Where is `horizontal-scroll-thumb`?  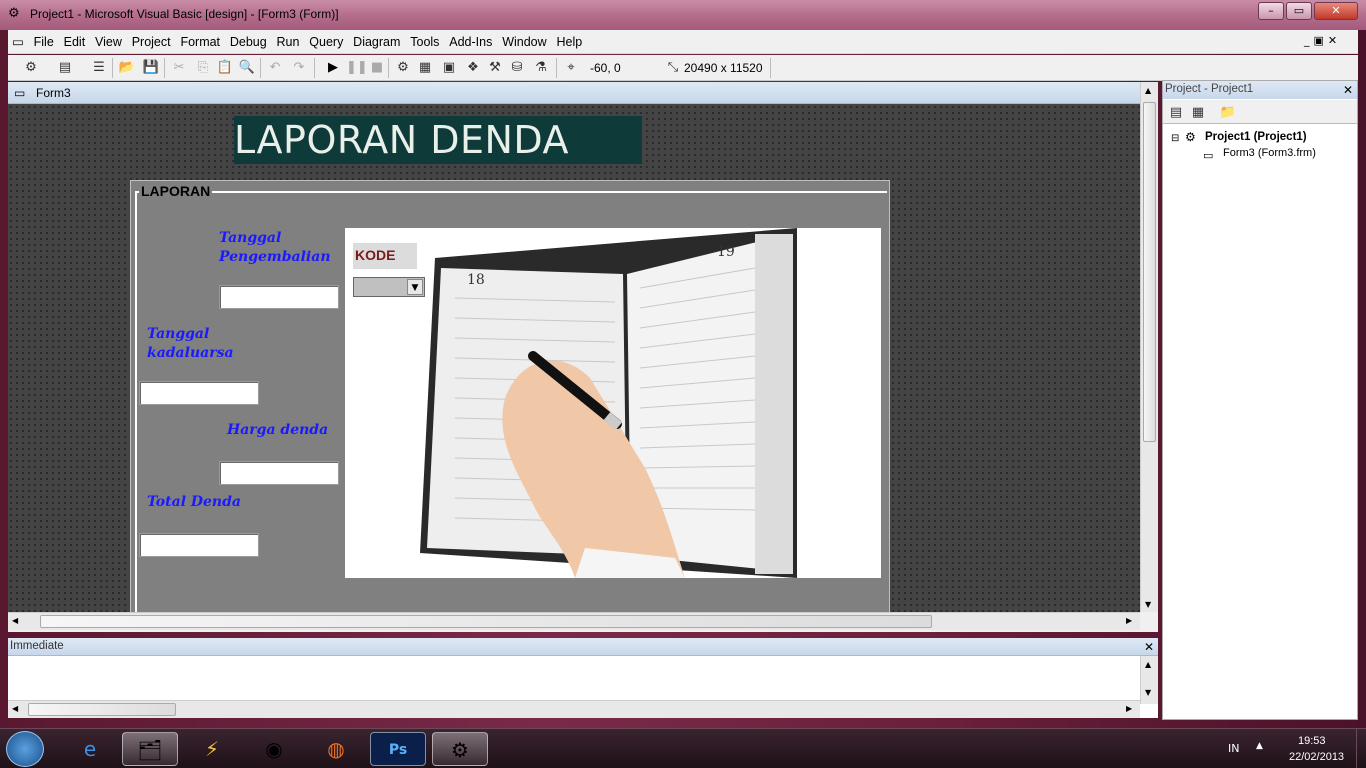
horizontal-scroll-thumb is located at coordinates (486, 621).